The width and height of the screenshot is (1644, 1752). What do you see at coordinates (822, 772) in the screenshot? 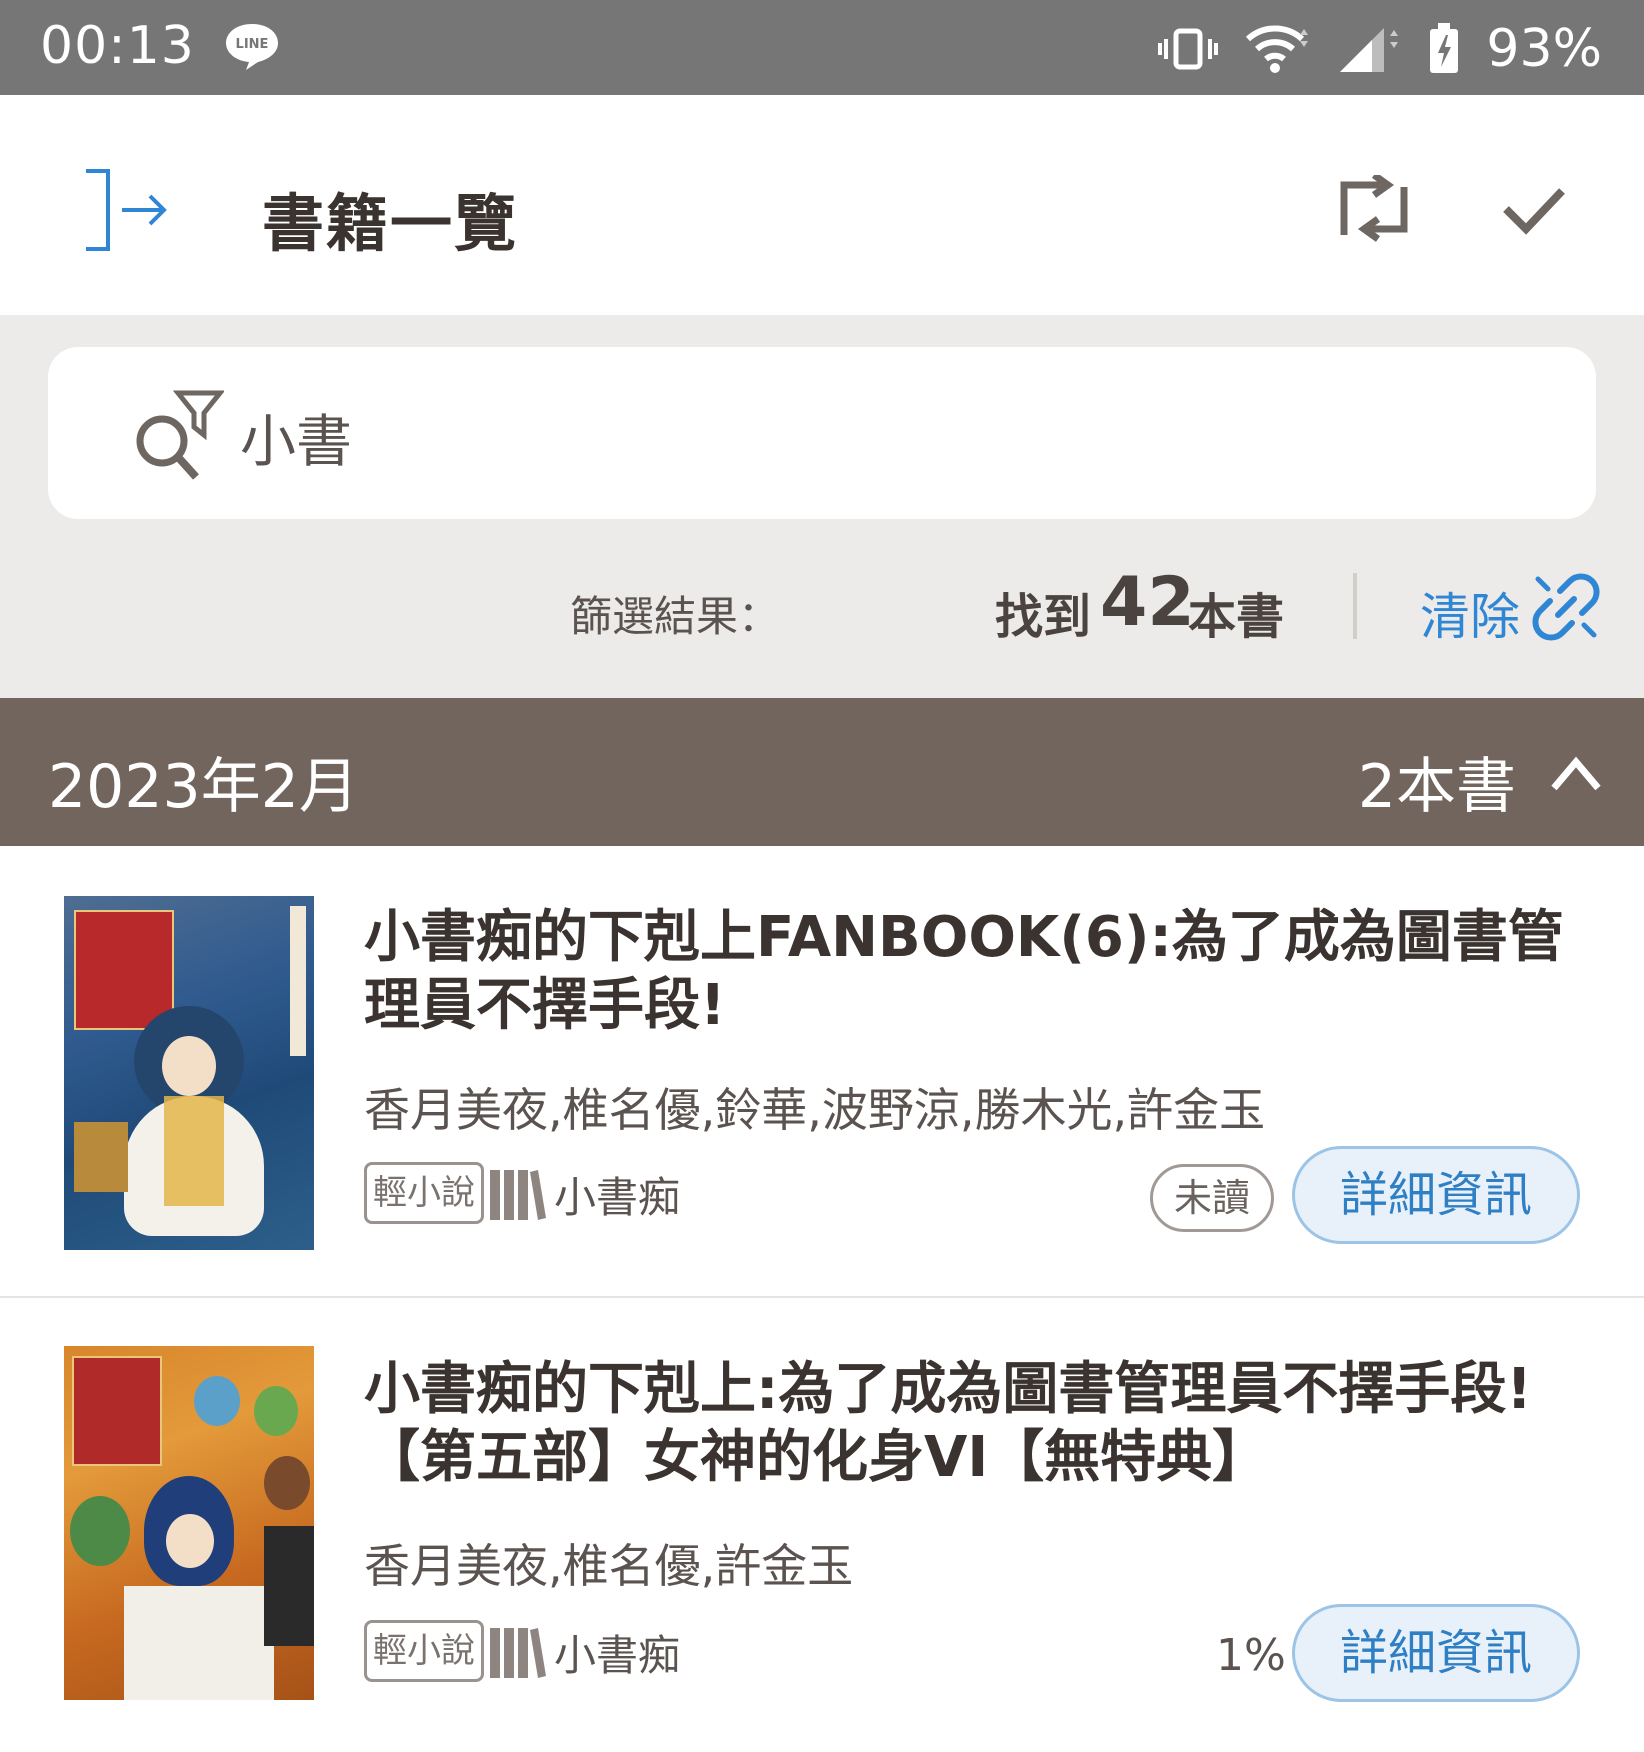
I see `month-group-header: 2023年2月 2本書` at bounding box center [822, 772].